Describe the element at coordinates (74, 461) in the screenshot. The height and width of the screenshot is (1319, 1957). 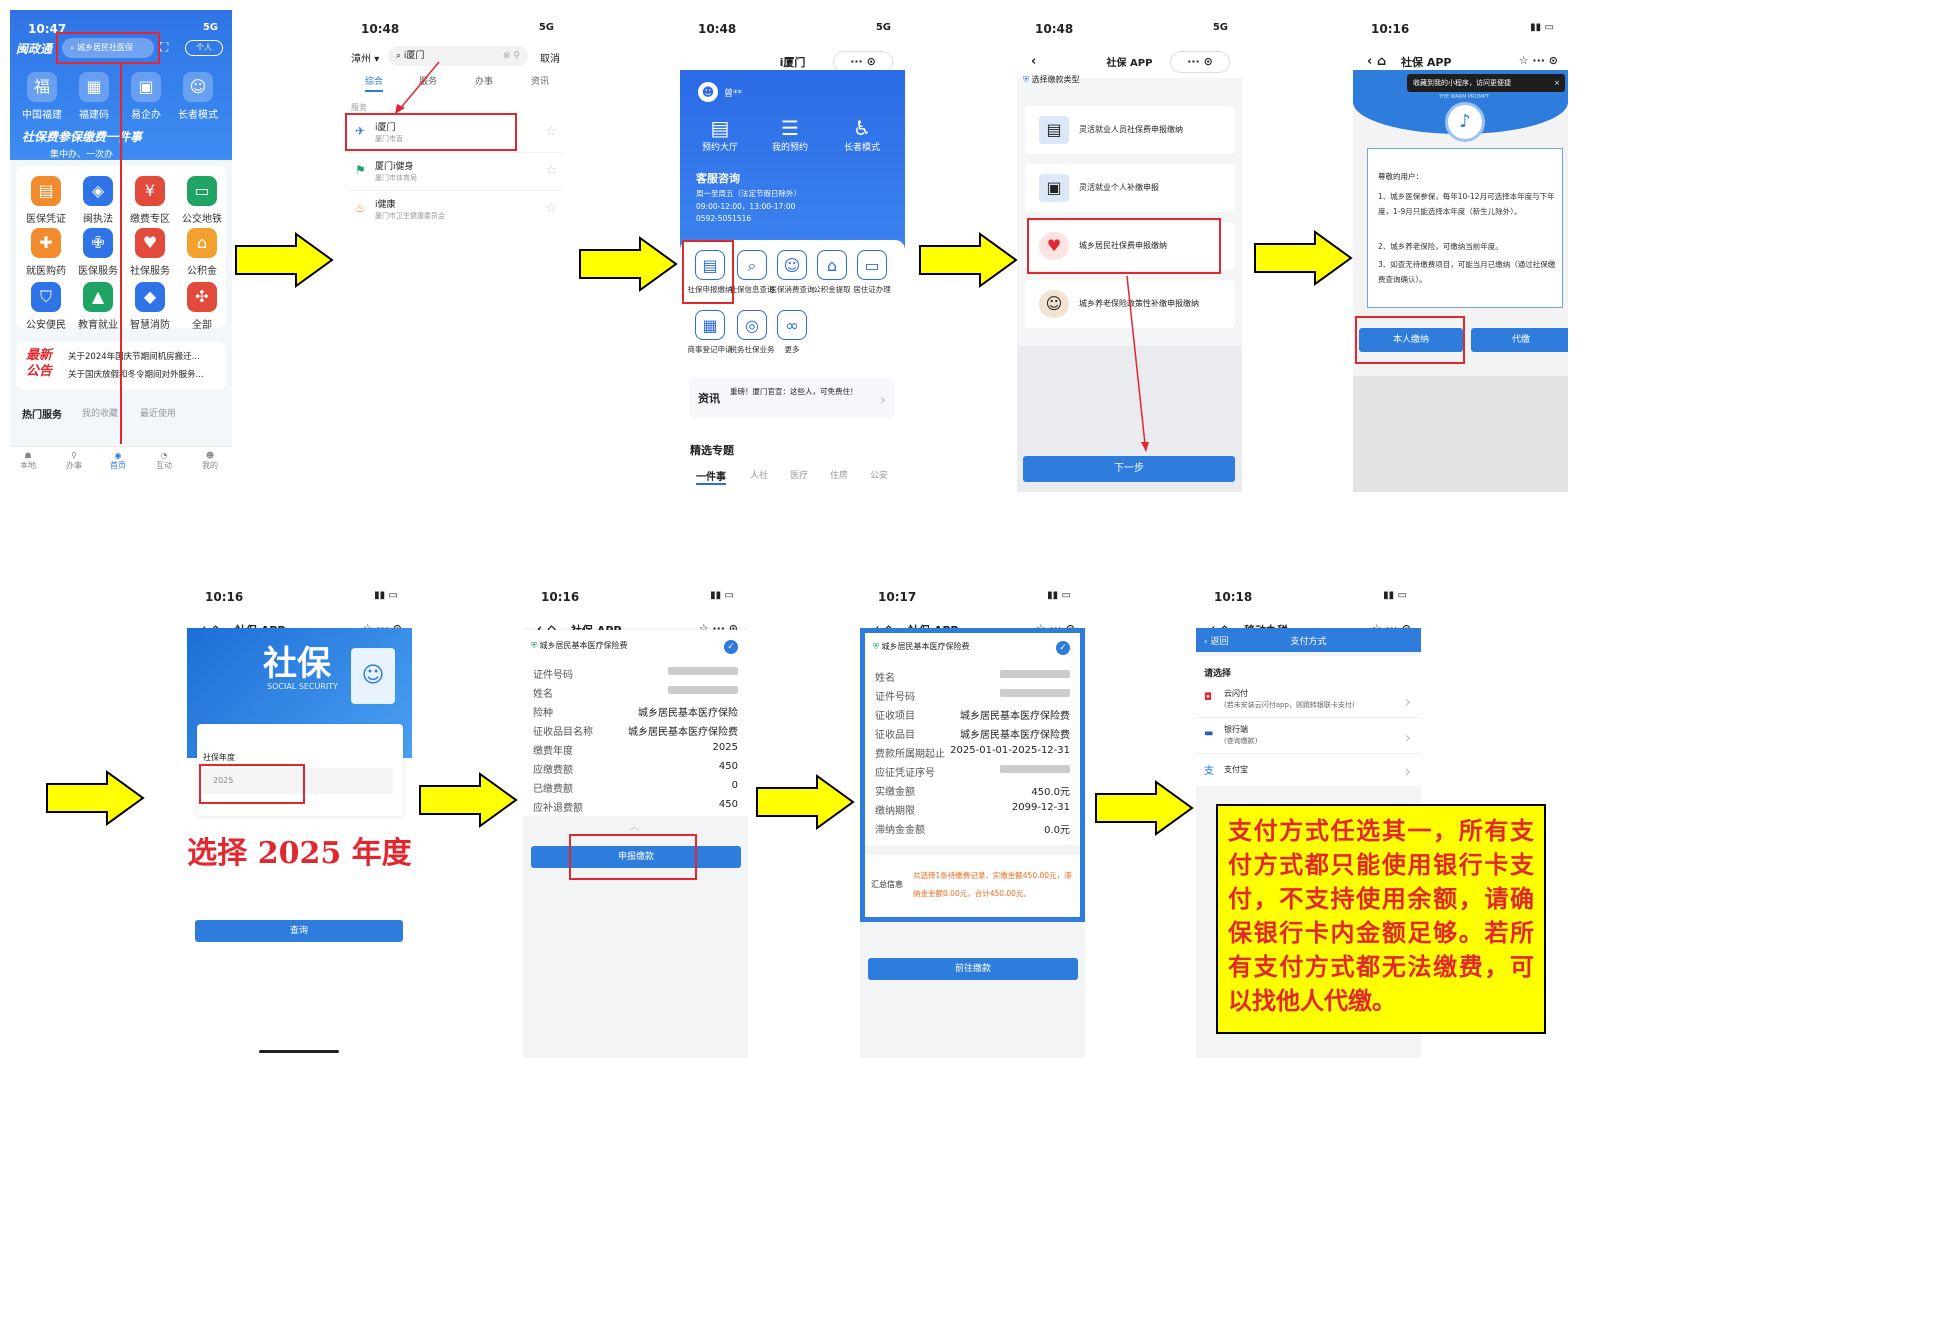
I see `nav-tasks: ⚲ 办事` at that location.